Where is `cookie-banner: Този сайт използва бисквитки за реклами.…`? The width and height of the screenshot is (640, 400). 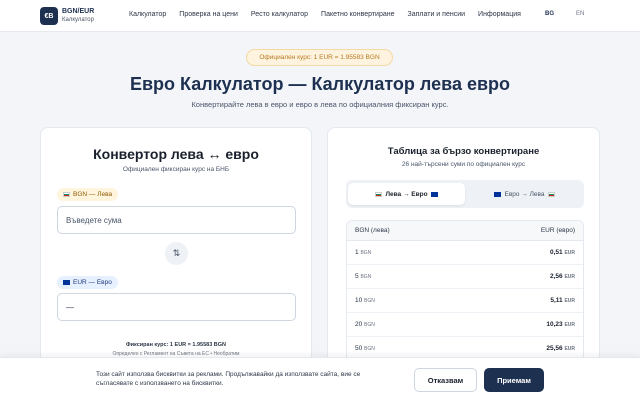 cookie-banner: Този сайт използва бисквитки за реклами.… is located at coordinates (320, 378).